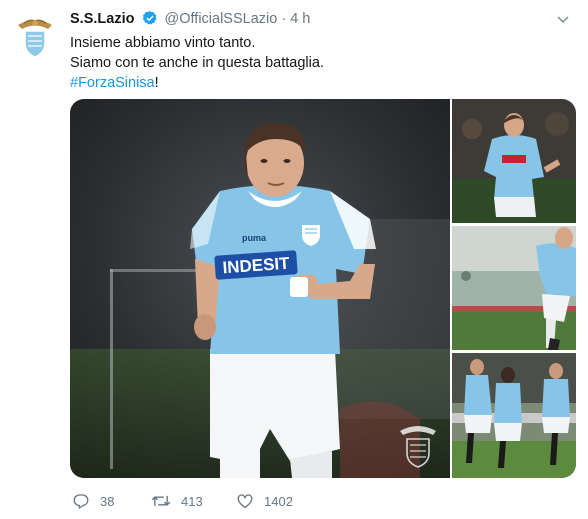 The width and height of the screenshot is (588, 519). I want to click on tweet-line: Siamo con te anche in questa battaglia., so click(197, 63).